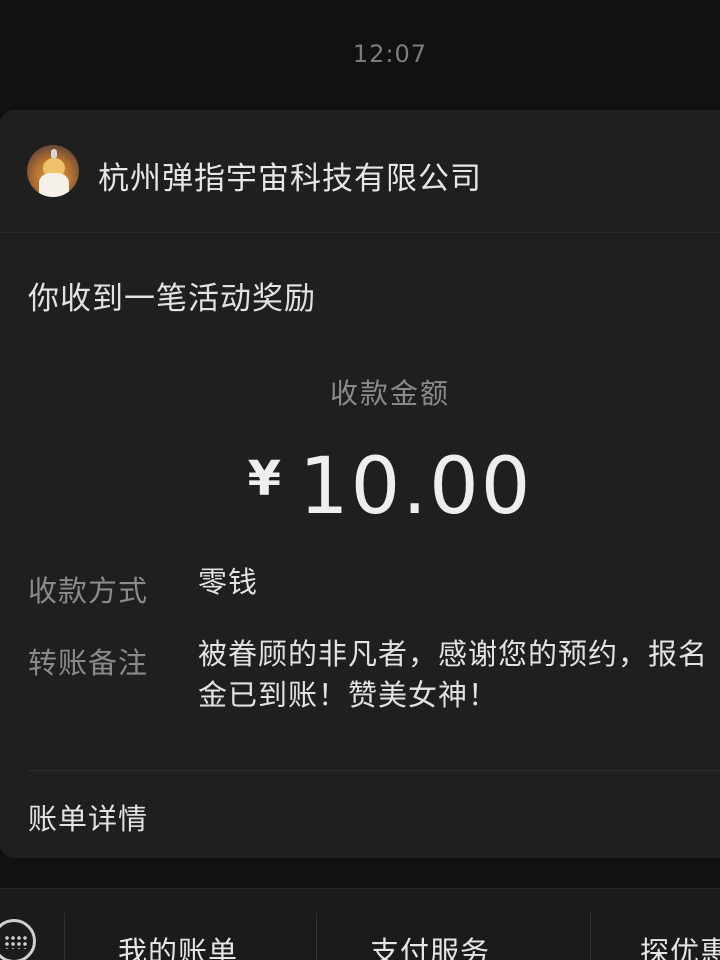 The height and width of the screenshot is (960, 720). I want to click on keyboard-dots, so click(16, 942).